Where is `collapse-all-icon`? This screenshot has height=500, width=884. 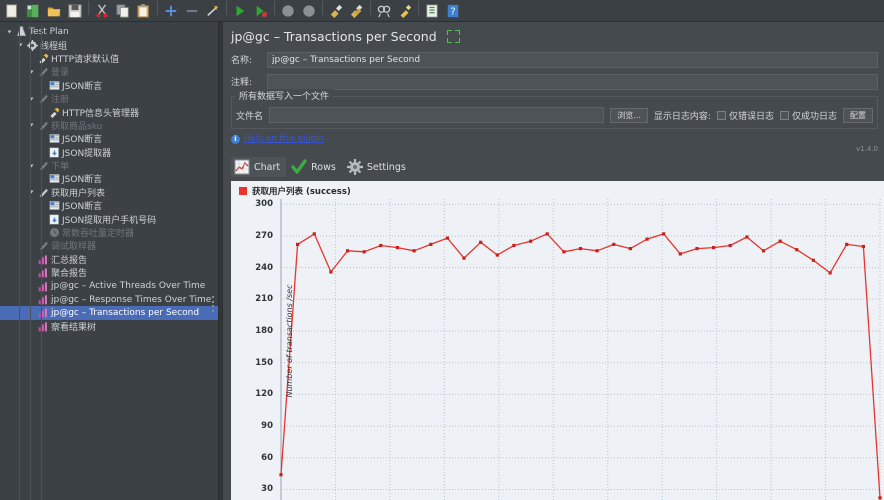
collapse-all-icon is located at coordinates (192, 11).